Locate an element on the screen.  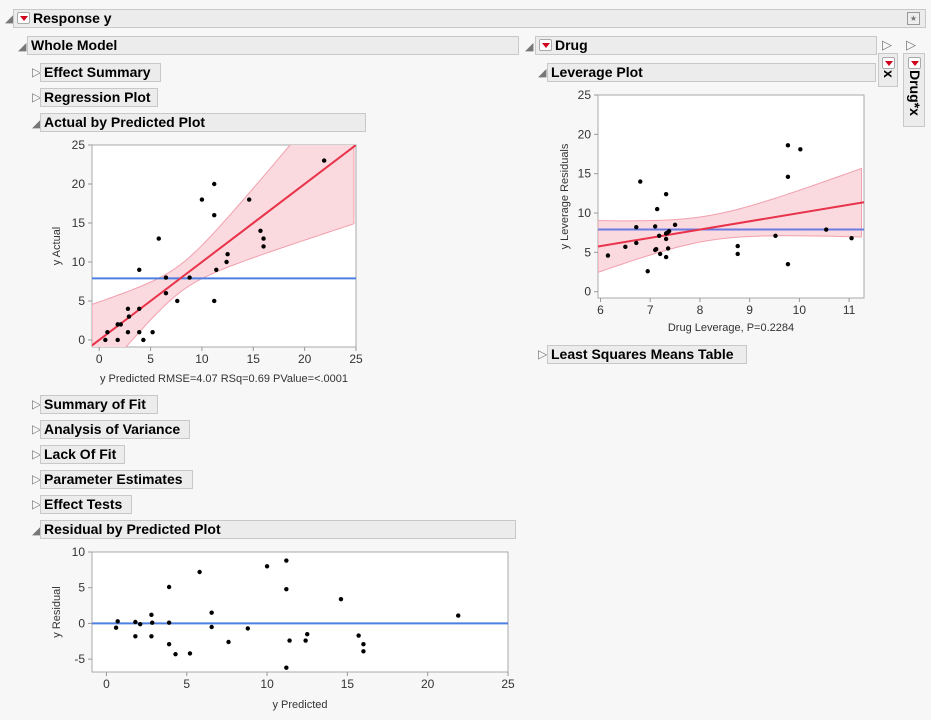
x-axis-label: y Predicted is located at coordinates (299, 705).